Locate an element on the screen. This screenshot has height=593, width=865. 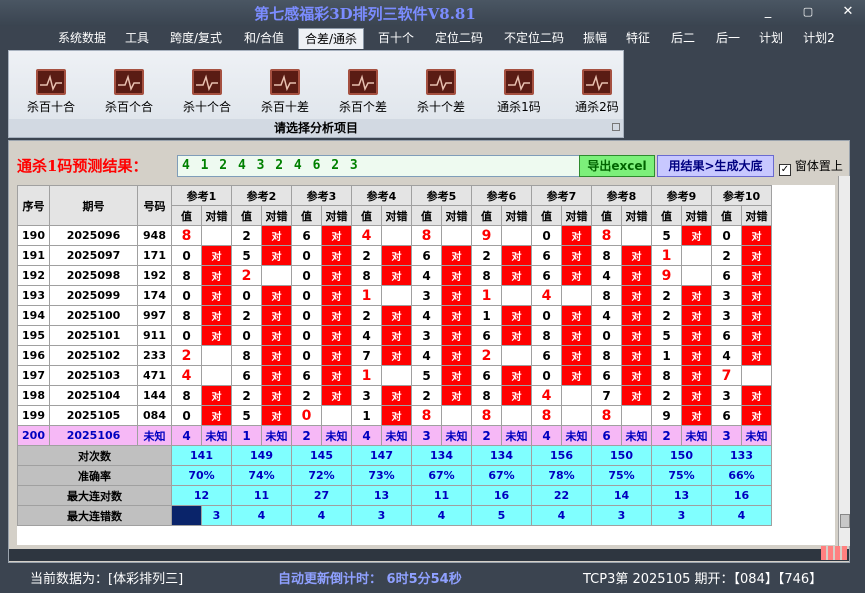
table-row: 194 2025100 997 8 对 2 对 0 对 2 对 4 对 1 对 0 对 4 对 2 对 3 对 is located at coordinates (394, 315).